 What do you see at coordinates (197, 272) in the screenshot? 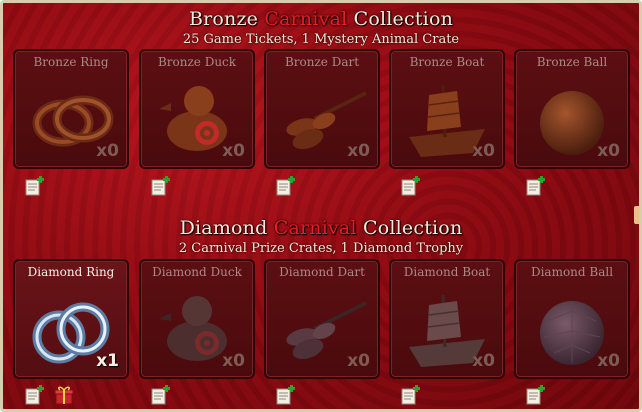
I see `item-name: Diamond Duck` at bounding box center [197, 272].